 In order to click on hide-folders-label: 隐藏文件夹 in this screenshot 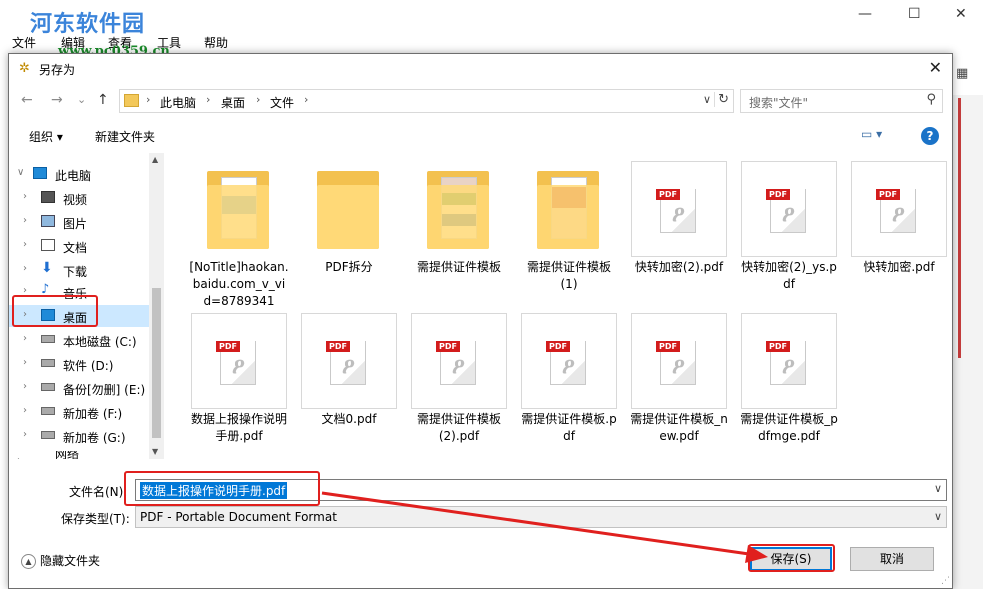, I will do `click(70, 561)`.